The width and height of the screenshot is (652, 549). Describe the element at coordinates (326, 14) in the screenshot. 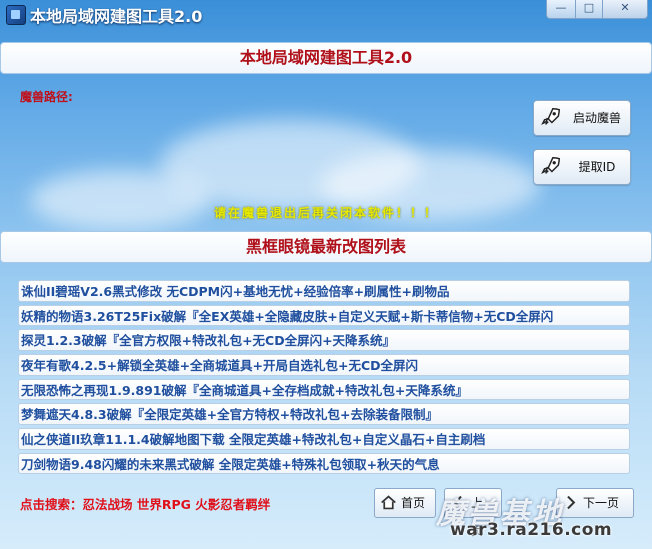

I see `title-bar: 本地局域网建图工具2.0 — □ ✕` at that location.